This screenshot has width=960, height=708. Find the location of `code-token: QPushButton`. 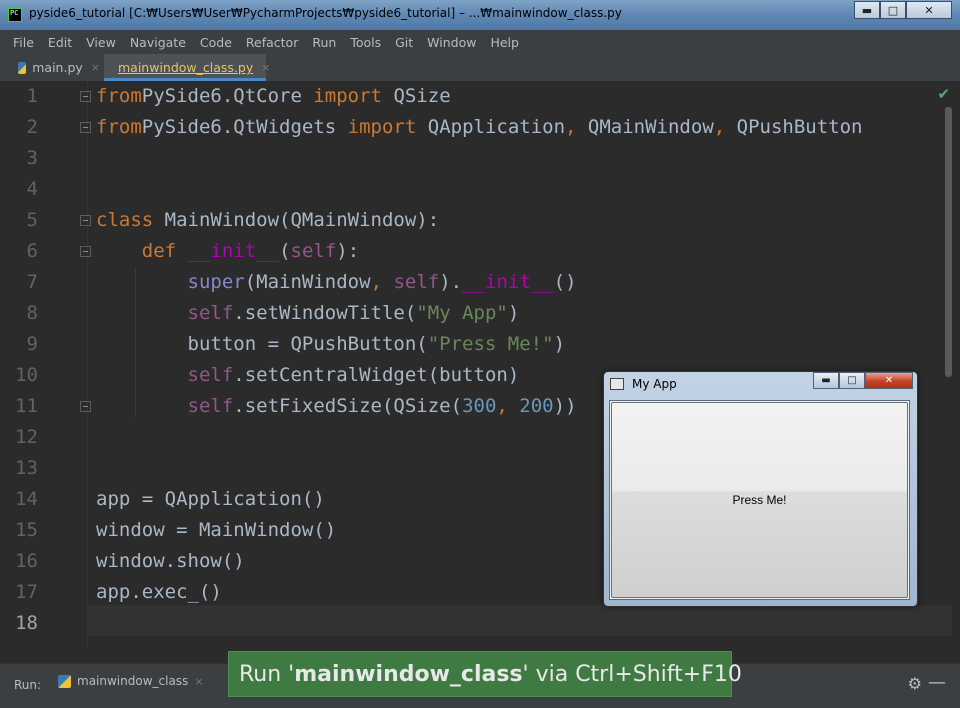

code-token: QPushButton is located at coordinates (794, 127).